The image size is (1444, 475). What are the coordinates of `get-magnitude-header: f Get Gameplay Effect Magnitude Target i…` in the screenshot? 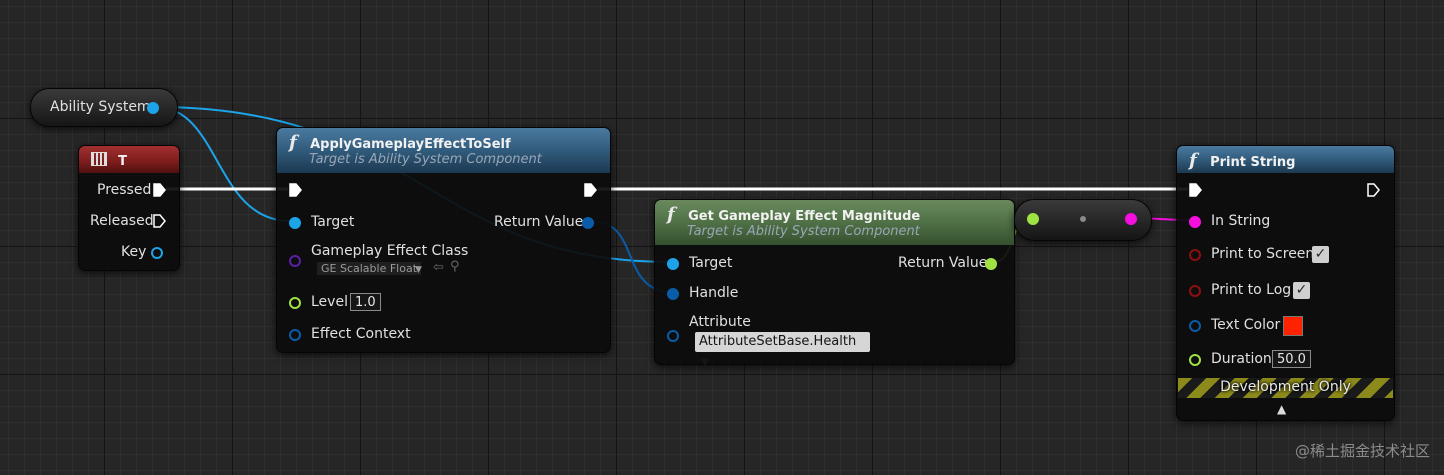 It's located at (834, 222).